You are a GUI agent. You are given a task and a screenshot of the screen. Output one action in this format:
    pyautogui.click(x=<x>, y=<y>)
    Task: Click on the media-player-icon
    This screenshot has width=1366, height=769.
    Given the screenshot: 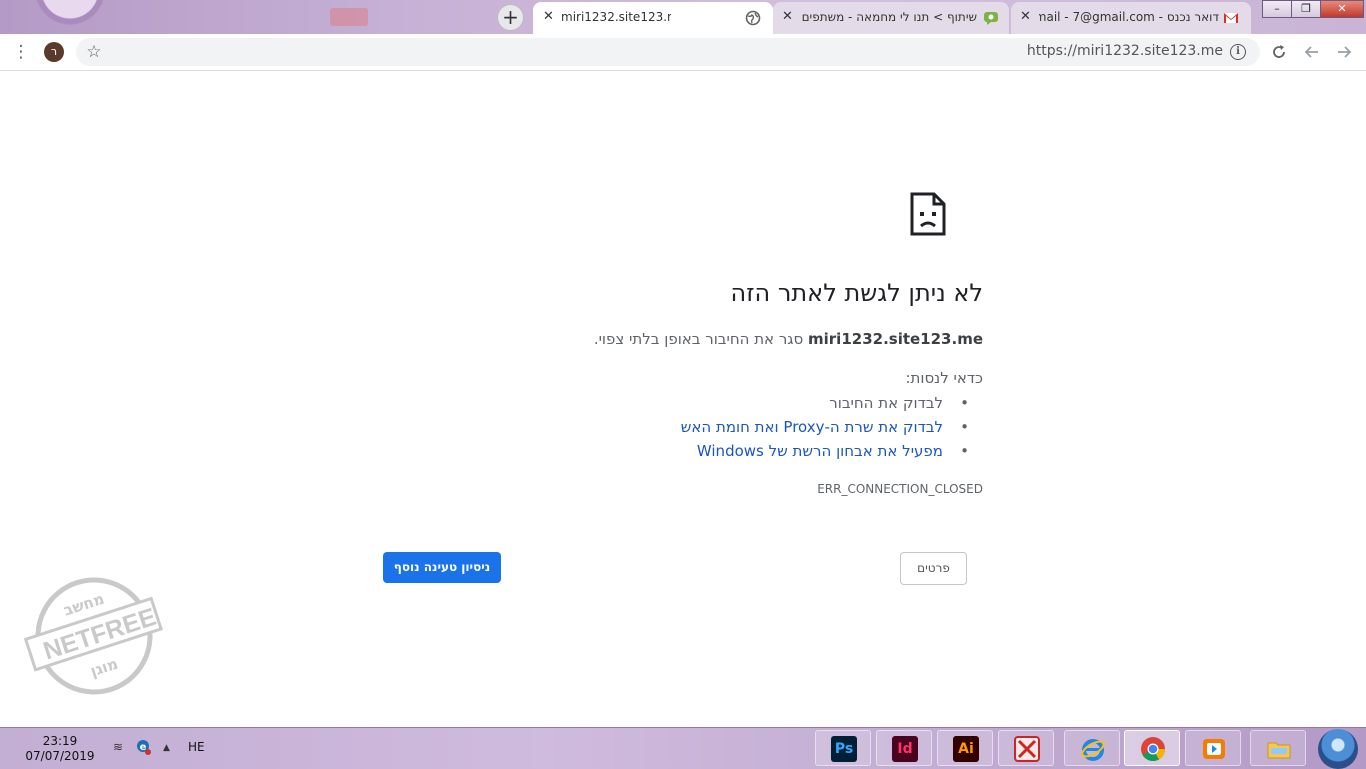 What is the action you would take?
    pyautogui.click(x=1214, y=749)
    